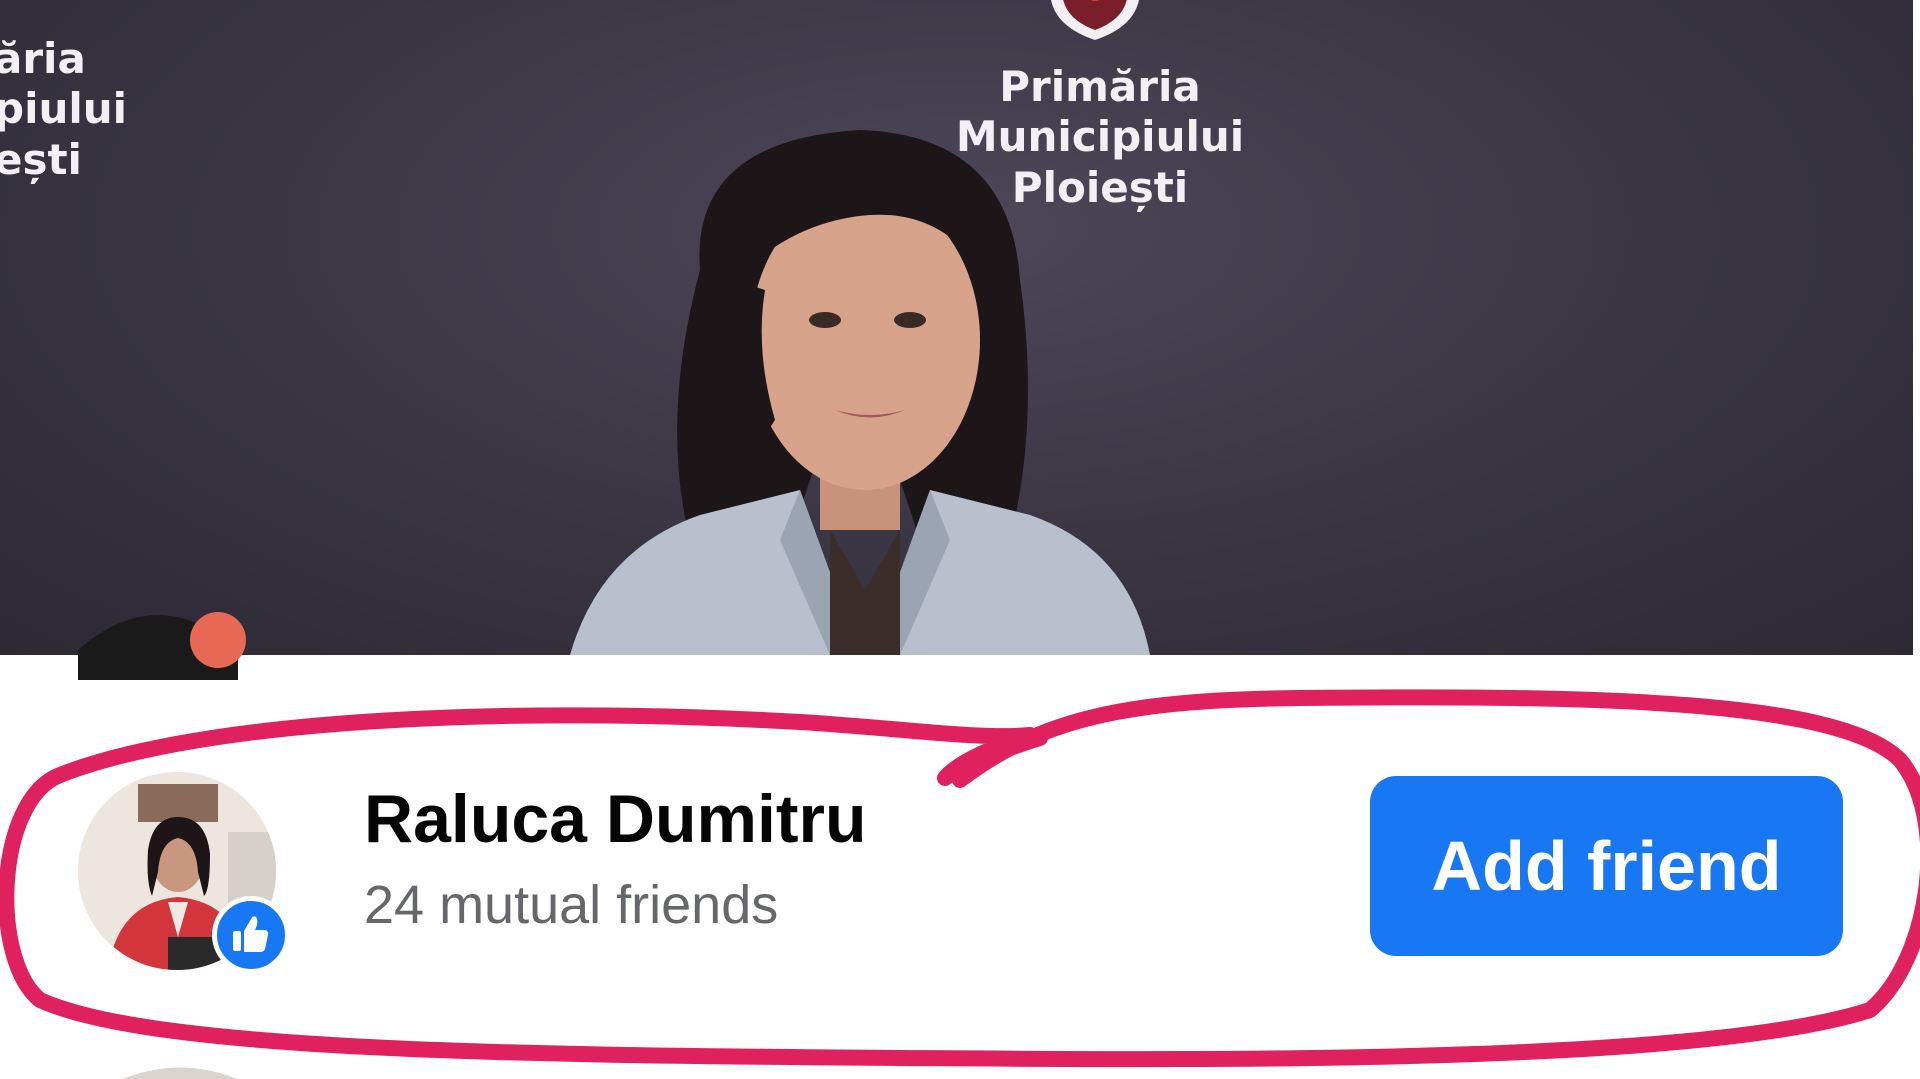  I want to click on person-photo, so click(860, 392).